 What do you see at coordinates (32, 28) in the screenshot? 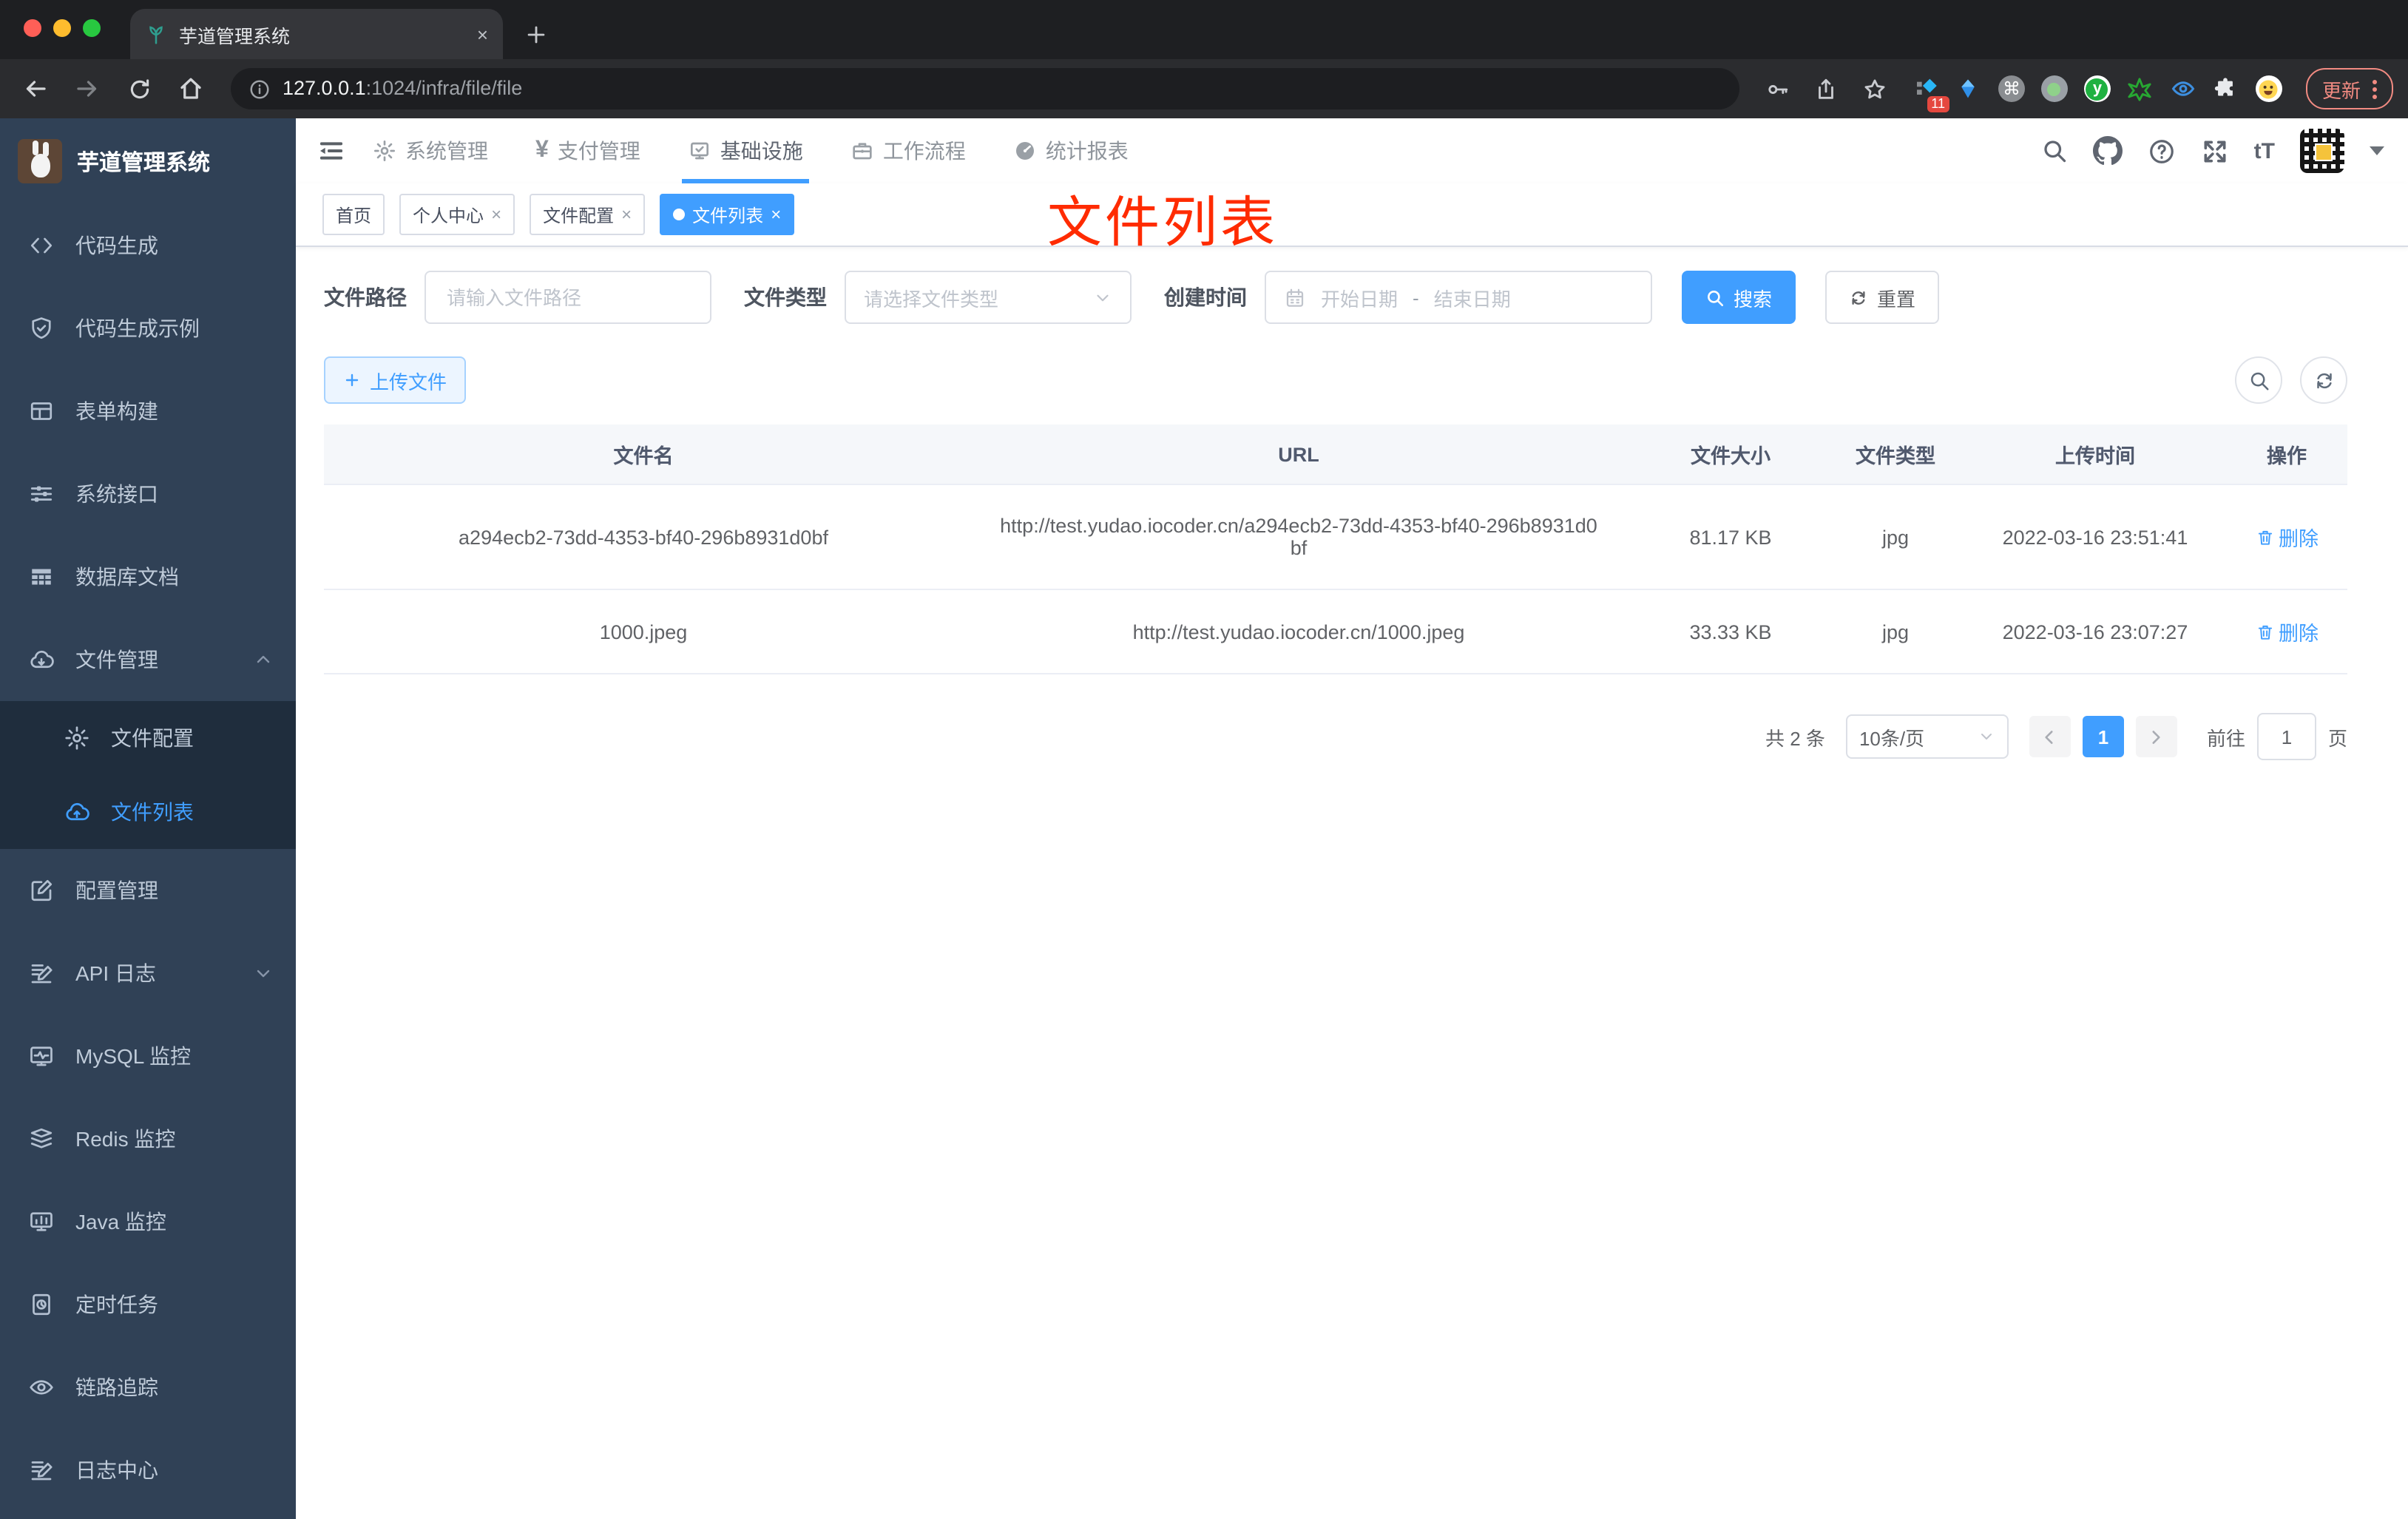
I see `close-window-button` at bounding box center [32, 28].